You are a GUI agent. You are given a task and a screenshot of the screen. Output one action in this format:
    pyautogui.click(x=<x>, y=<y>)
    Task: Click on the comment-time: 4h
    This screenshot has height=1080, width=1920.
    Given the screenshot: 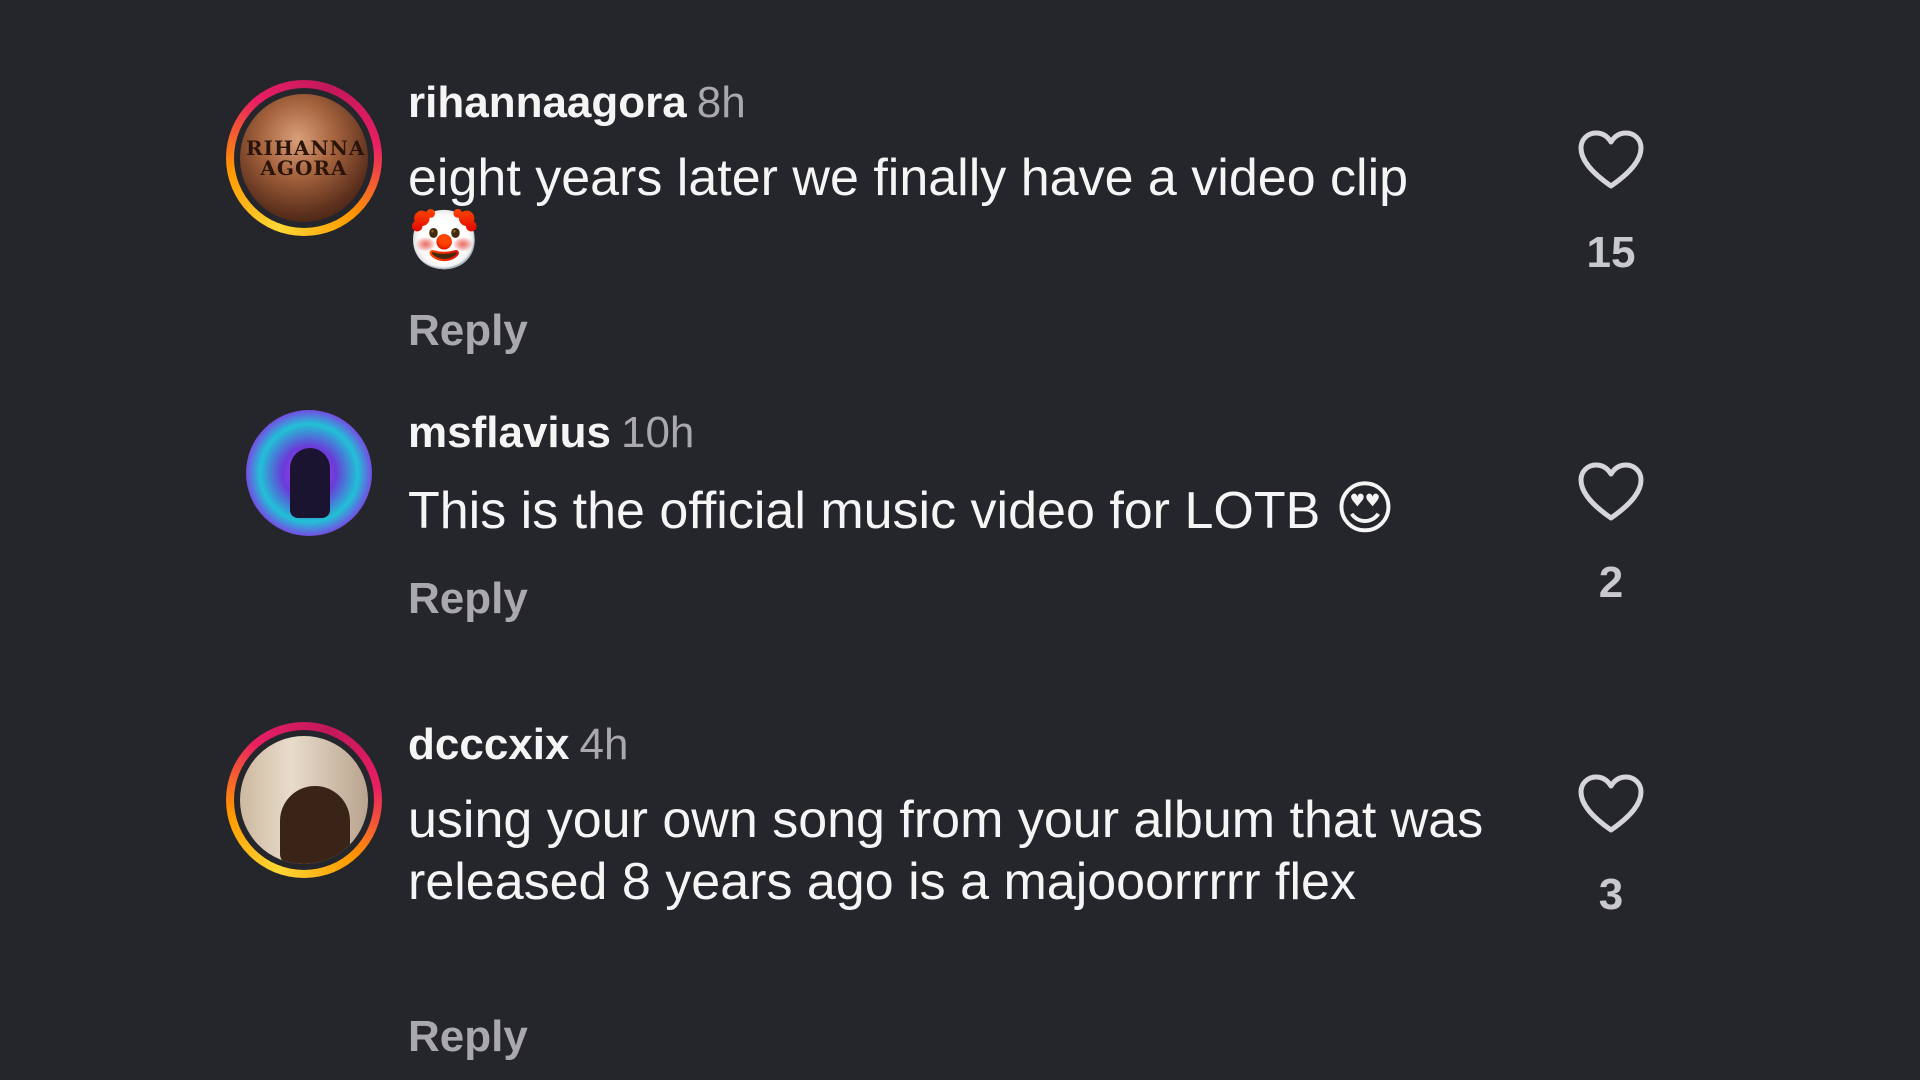 What is the action you would take?
    pyautogui.click(x=604, y=744)
    